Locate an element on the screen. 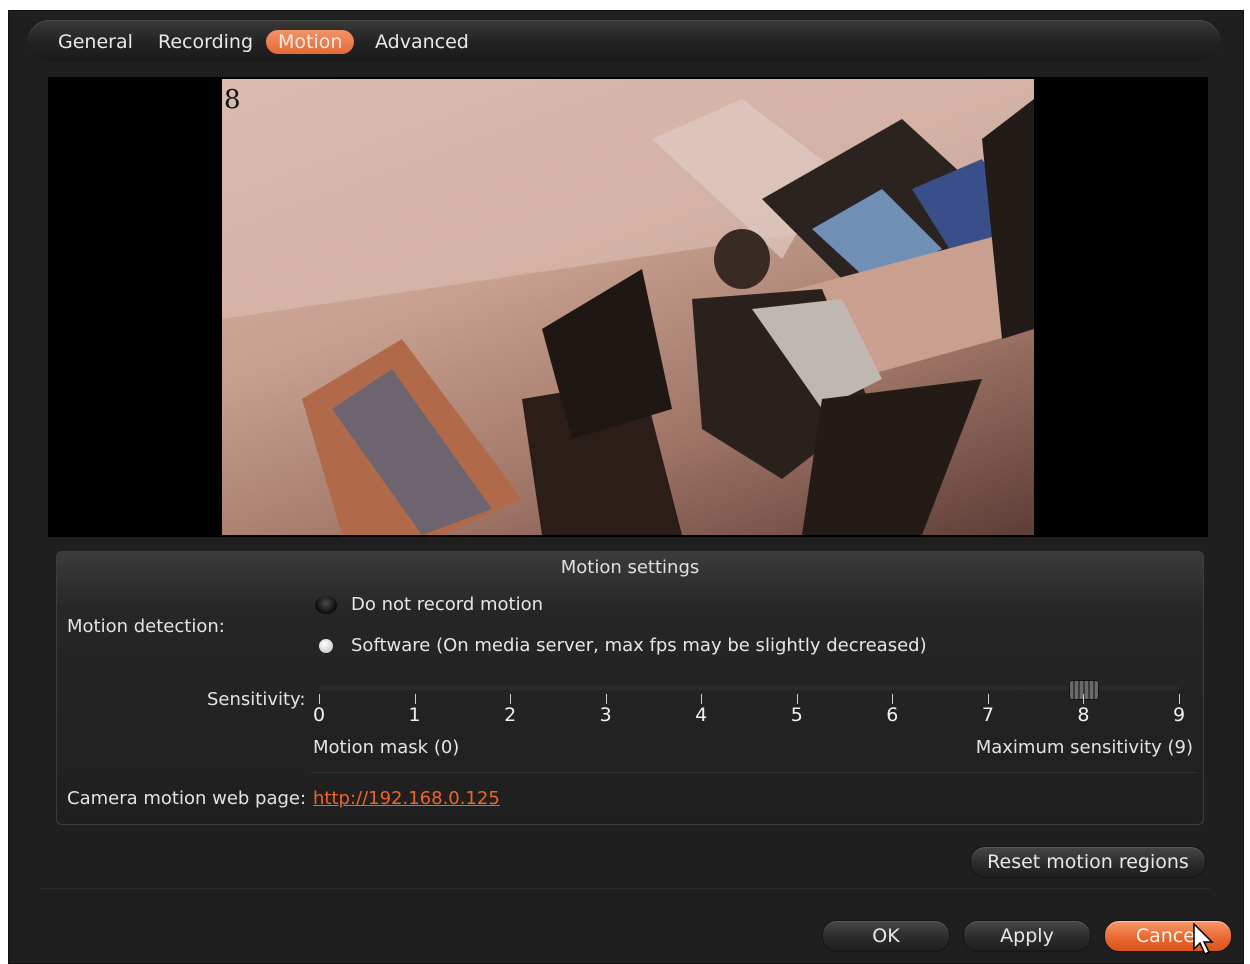 This screenshot has height=964, width=1250. tab-recording: Recording is located at coordinates (205, 42).